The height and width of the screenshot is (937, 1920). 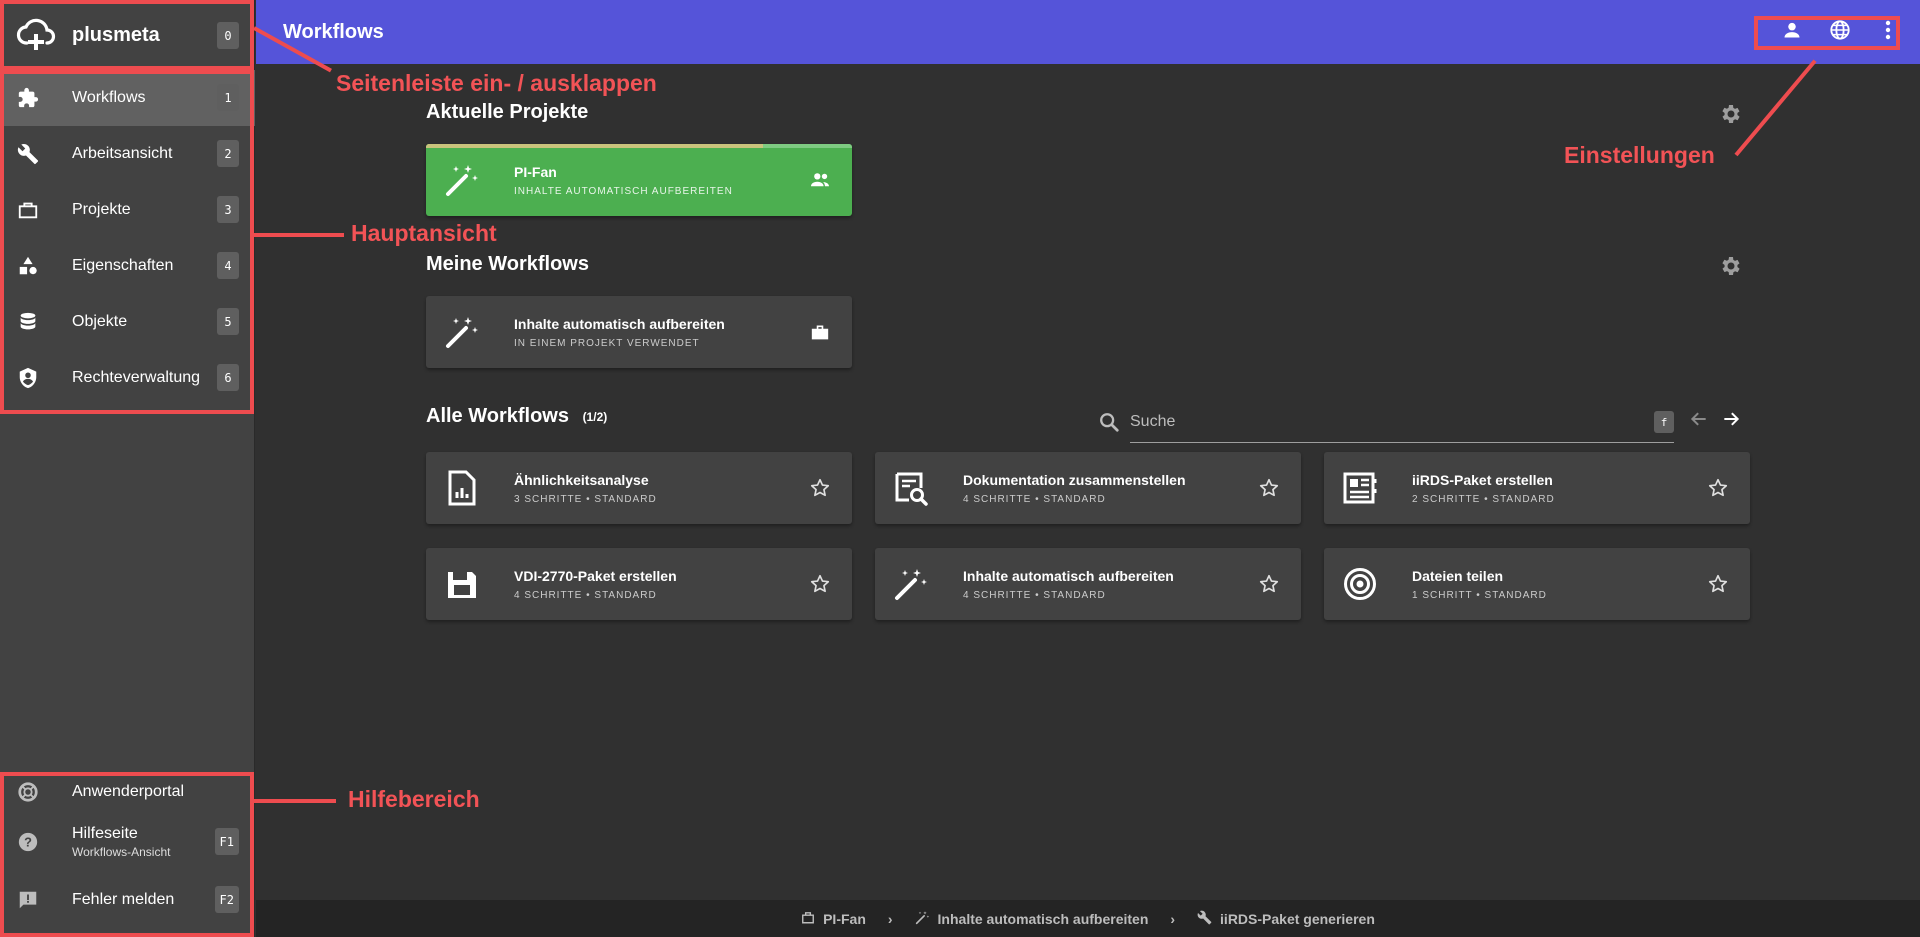 What do you see at coordinates (1731, 419) in the screenshot?
I see `arrow-right-icon` at bounding box center [1731, 419].